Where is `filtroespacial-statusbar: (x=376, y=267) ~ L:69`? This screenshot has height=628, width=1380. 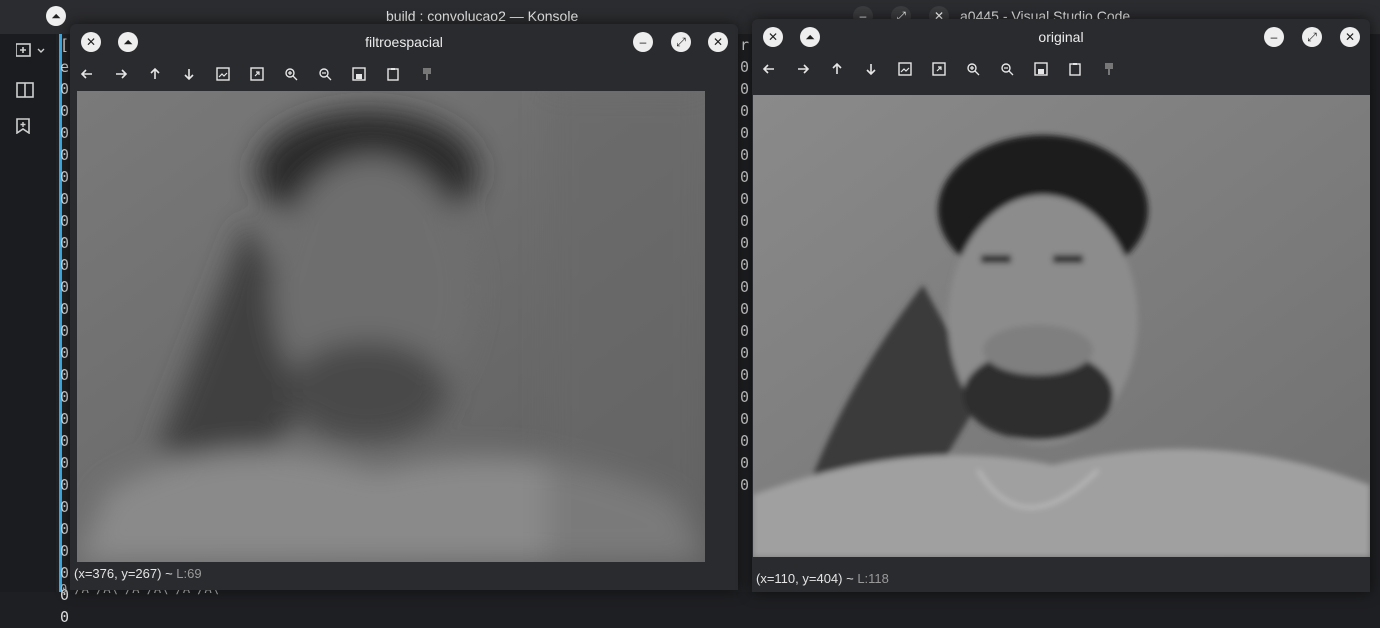 filtroespacial-statusbar: (x=376, y=267) ~ L:69 is located at coordinates (138, 573).